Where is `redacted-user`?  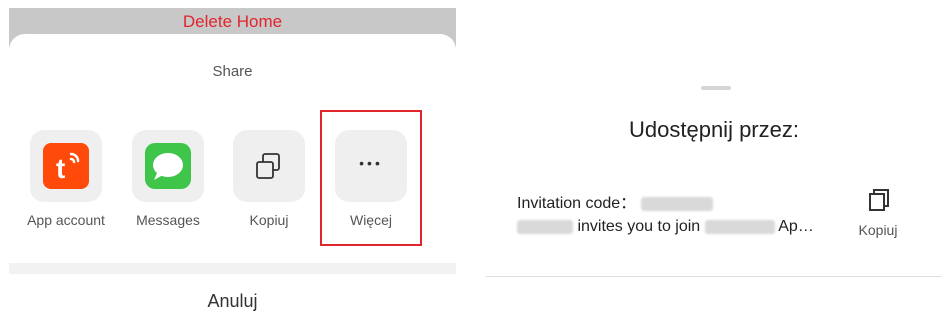 redacted-user is located at coordinates (545, 226).